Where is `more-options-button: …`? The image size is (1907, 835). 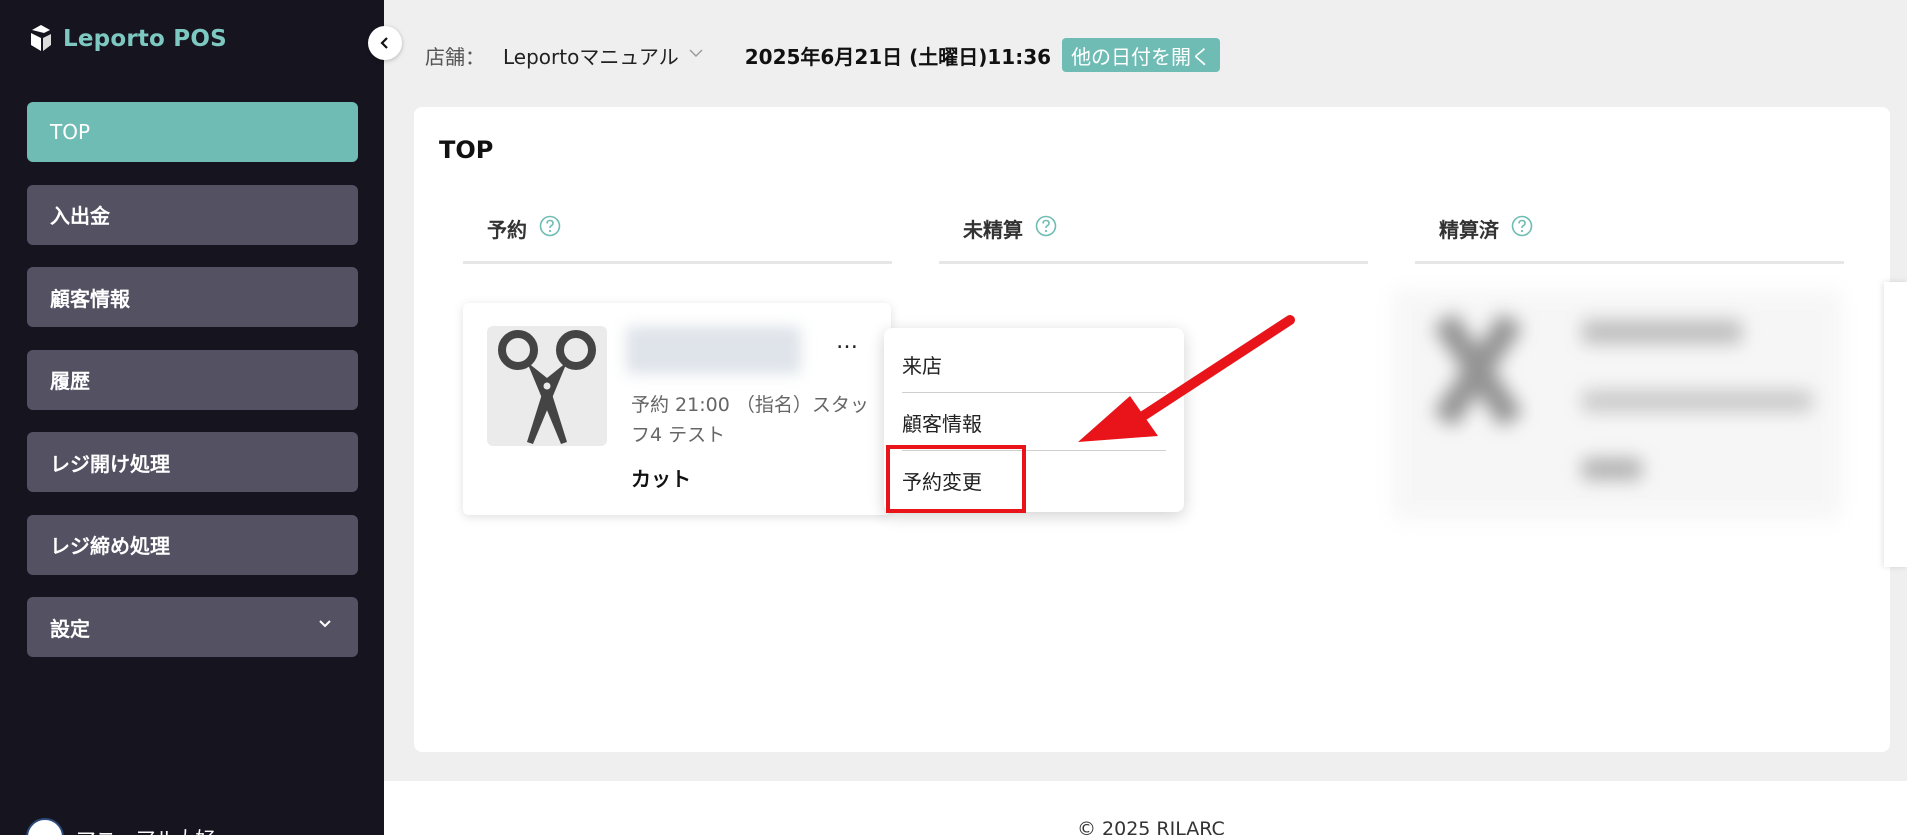 more-options-button: … is located at coordinates (847, 341).